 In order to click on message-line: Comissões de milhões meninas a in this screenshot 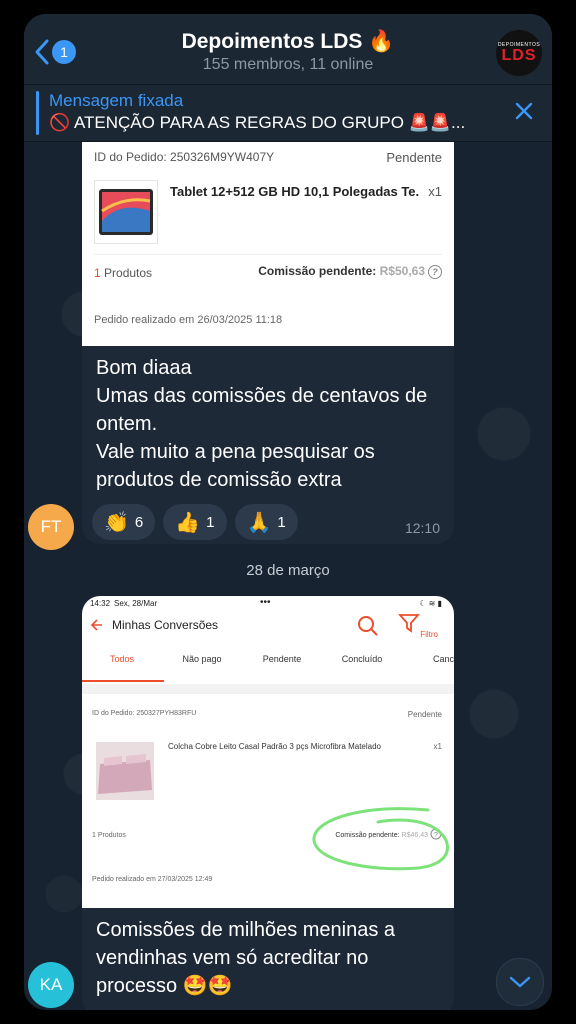, I will do `click(246, 930)`.